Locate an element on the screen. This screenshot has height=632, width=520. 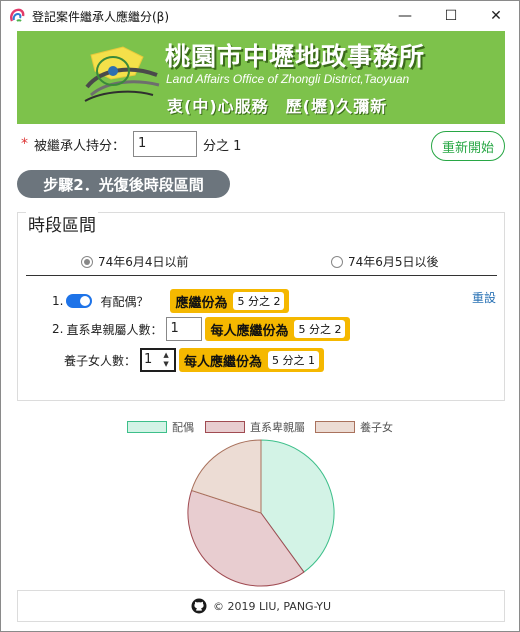
legend-label-adopted: 養子女 is located at coordinates (376, 427).